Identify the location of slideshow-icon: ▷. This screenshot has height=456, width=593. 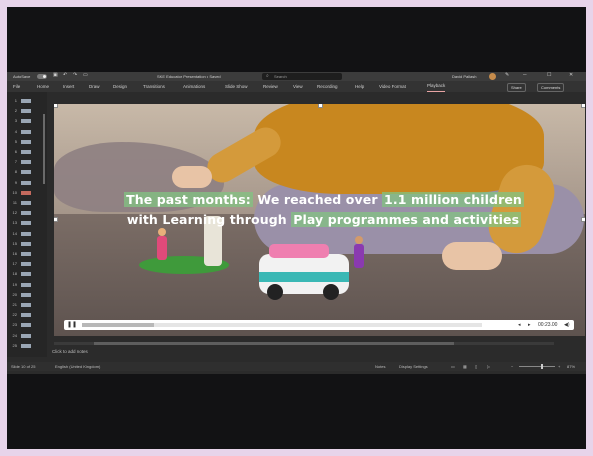
(488, 366).